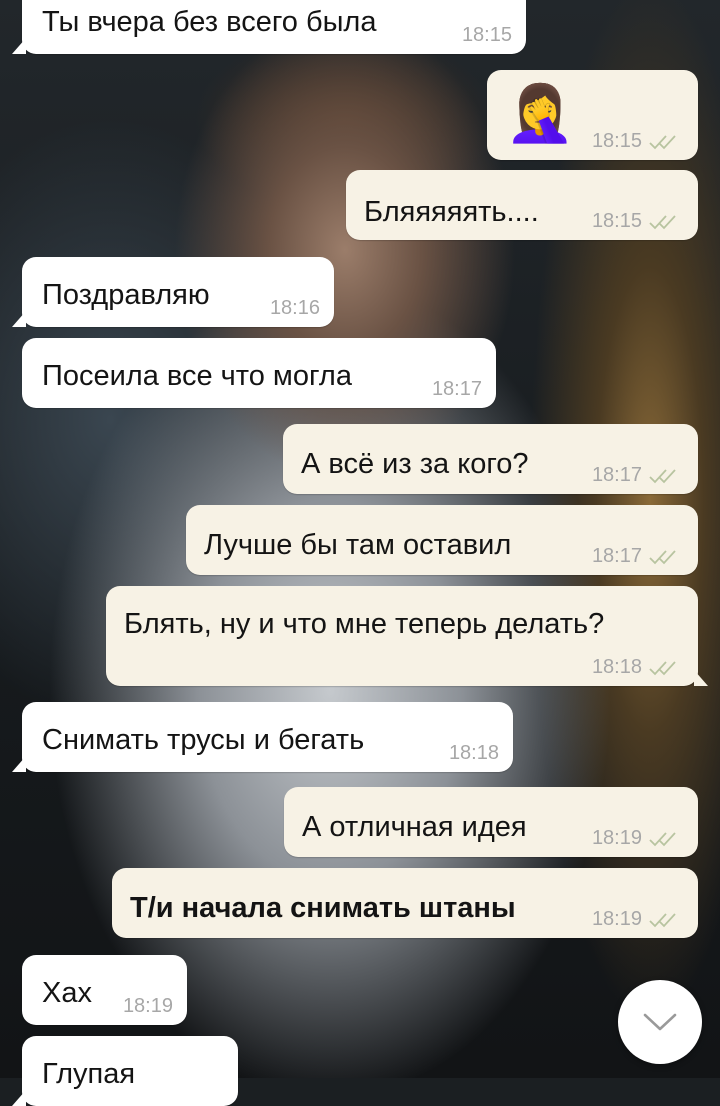 Image resolution: width=720 pixels, height=1106 pixels. Describe the element at coordinates (323, 908) in the screenshot. I see `message-text: Т/и начала снимать штаны` at that location.